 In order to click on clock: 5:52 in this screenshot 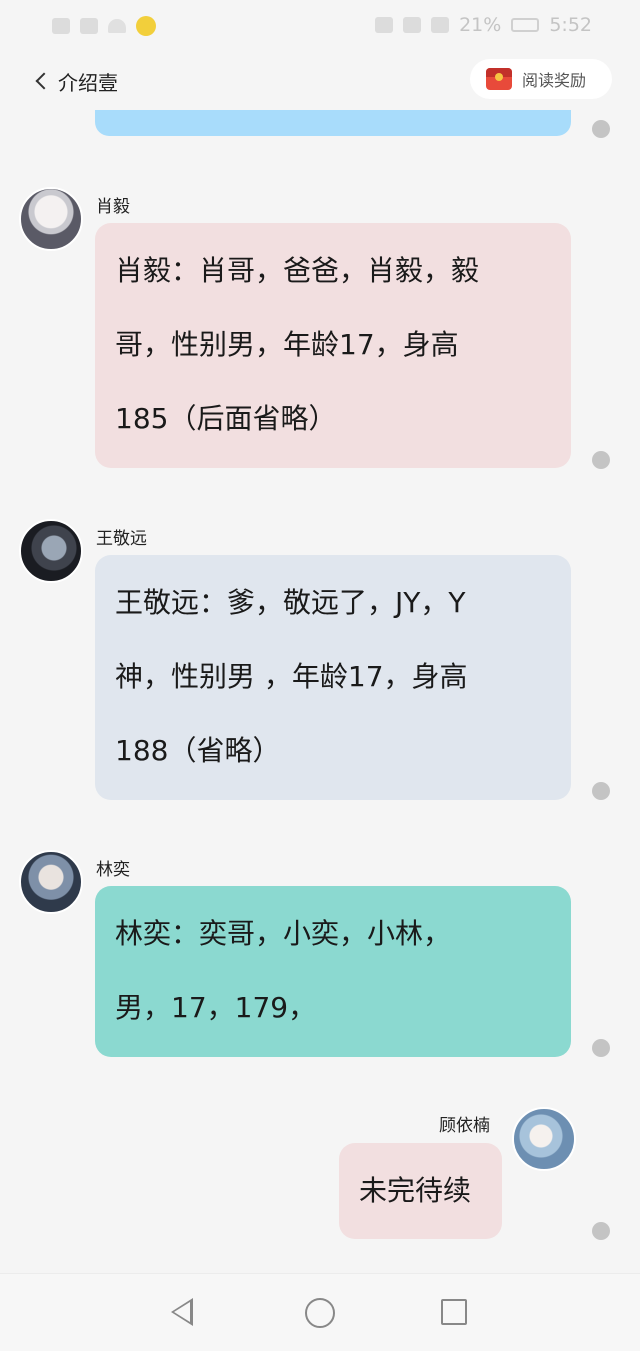, I will do `click(570, 25)`.